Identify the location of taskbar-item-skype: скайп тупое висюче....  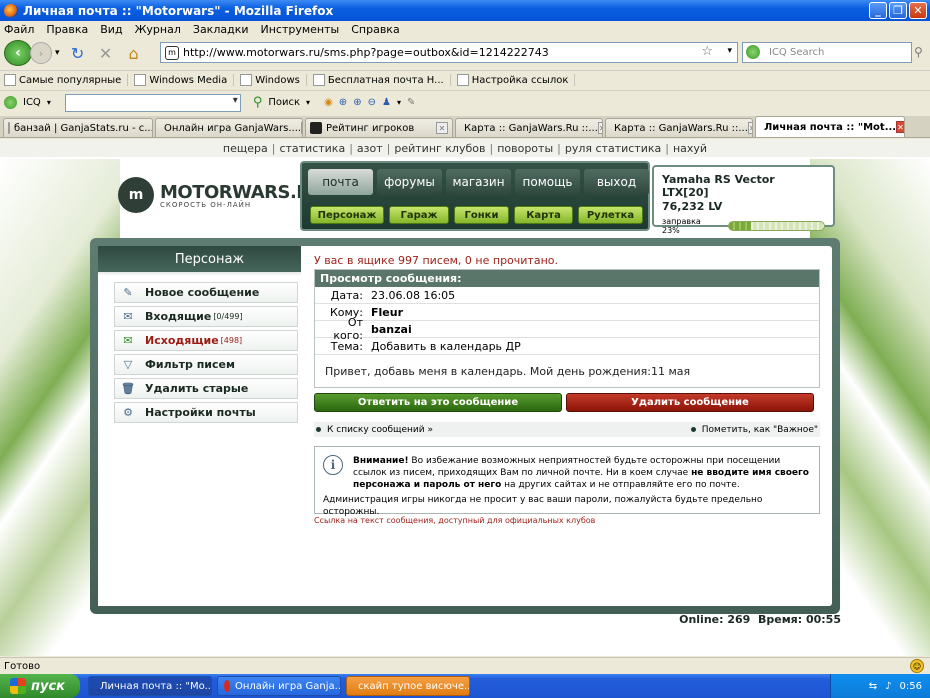
(408, 686).